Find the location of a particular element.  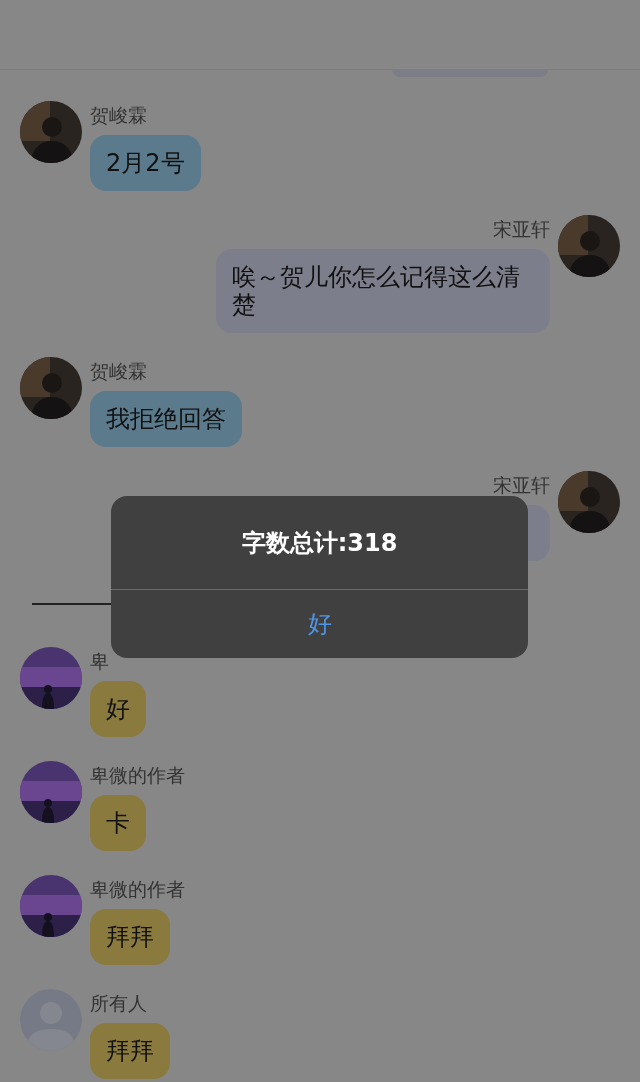

ok-button: 好 is located at coordinates (319, 624).